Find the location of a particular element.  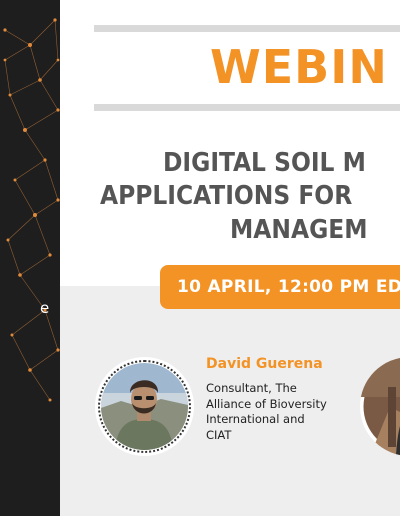

speaker-photo is located at coordinates (144, 406).